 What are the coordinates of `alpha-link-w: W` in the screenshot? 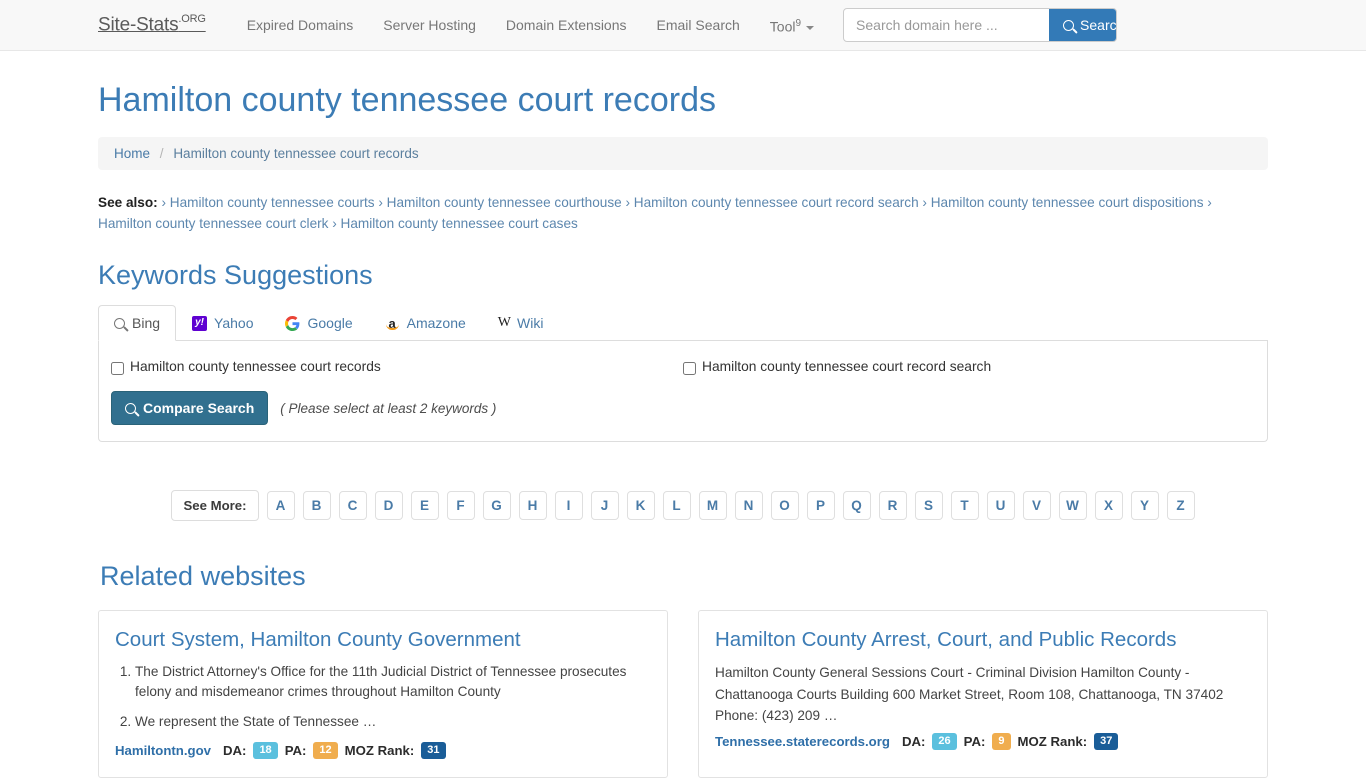 It's located at (1072, 506).